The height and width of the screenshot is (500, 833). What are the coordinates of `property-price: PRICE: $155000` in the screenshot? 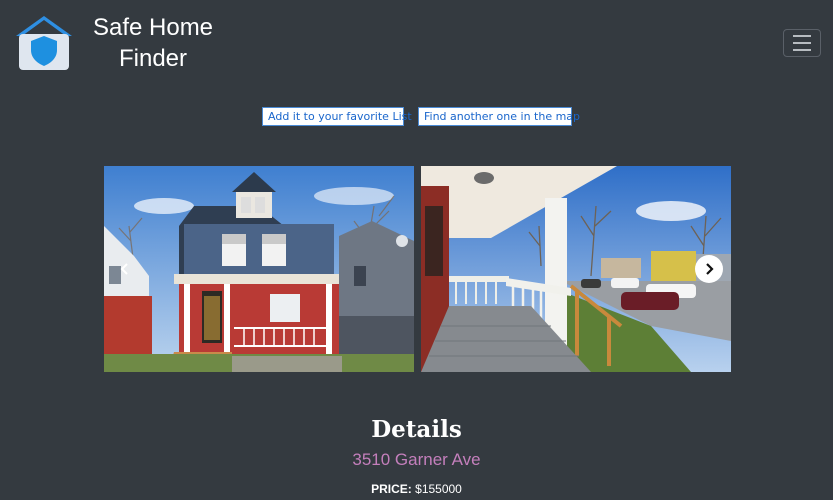 It's located at (416, 489).